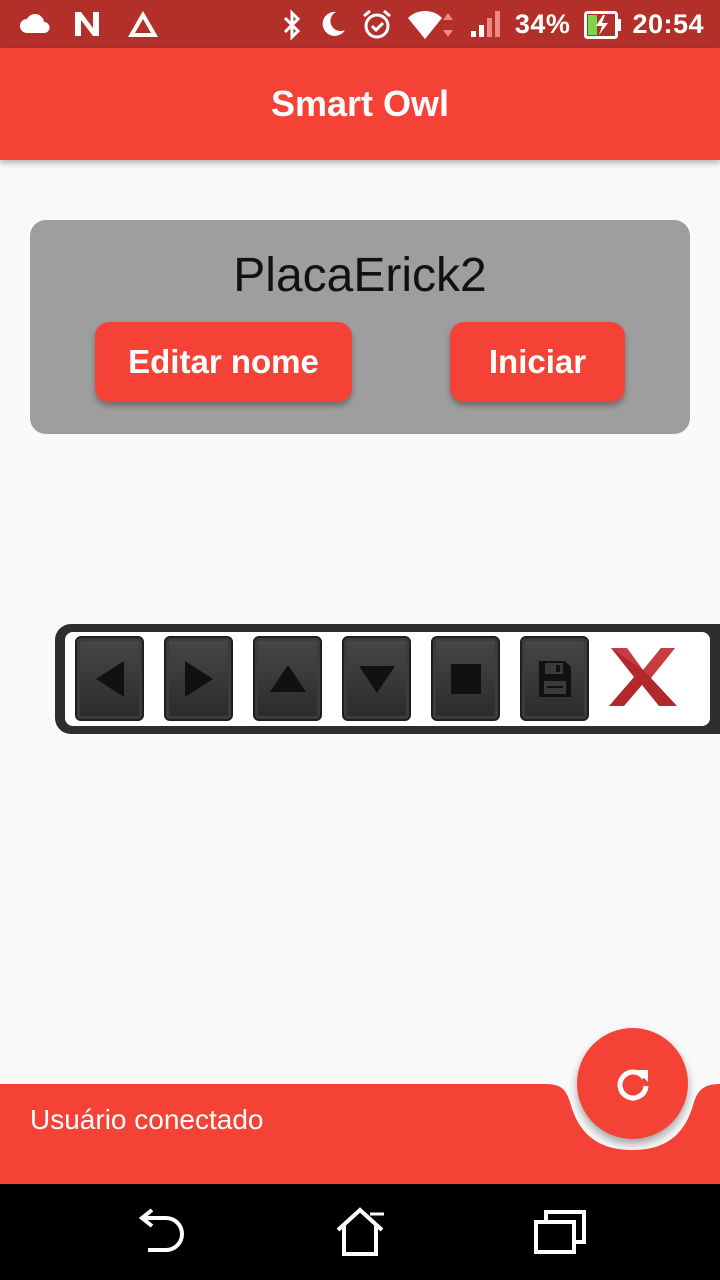  I want to click on close-x-icon, so click(643, 677).